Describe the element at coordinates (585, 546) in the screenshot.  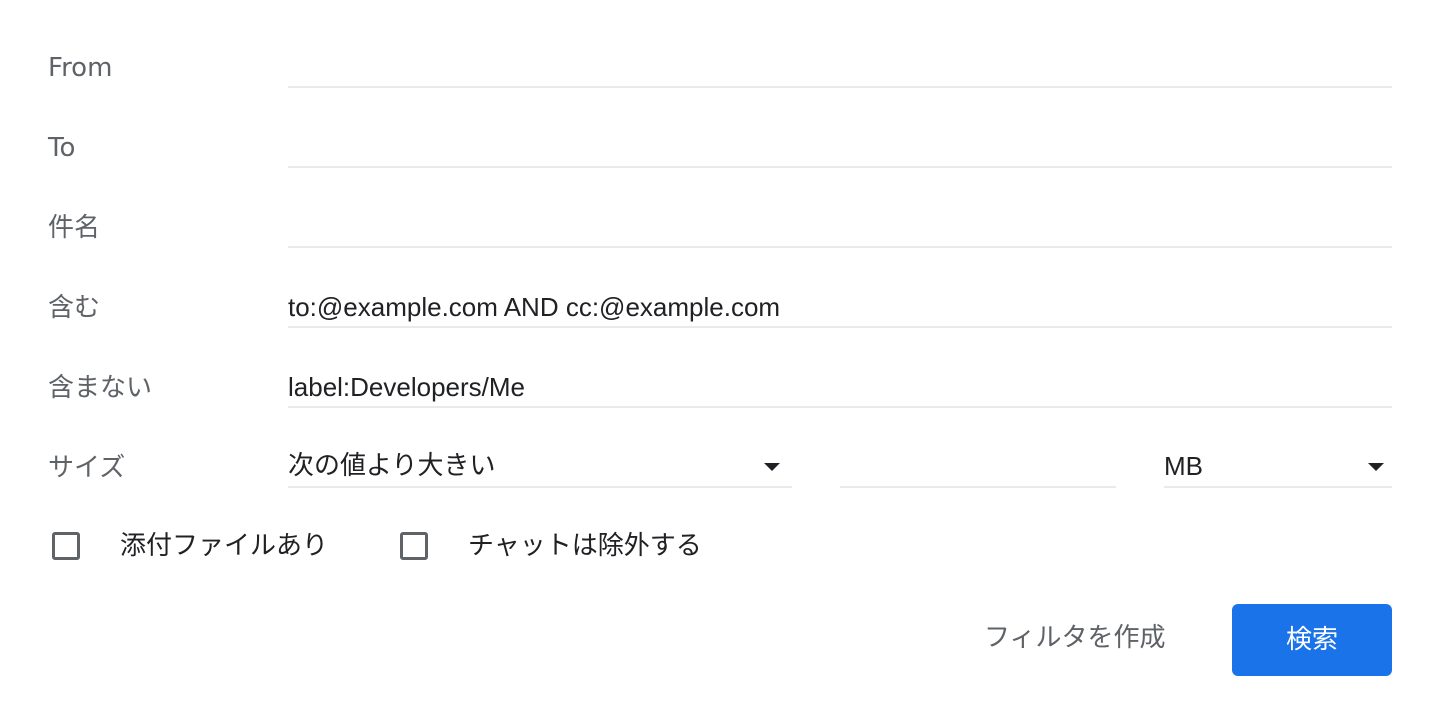
I see `exclude-chats-label: チャットは除外する` at that location.